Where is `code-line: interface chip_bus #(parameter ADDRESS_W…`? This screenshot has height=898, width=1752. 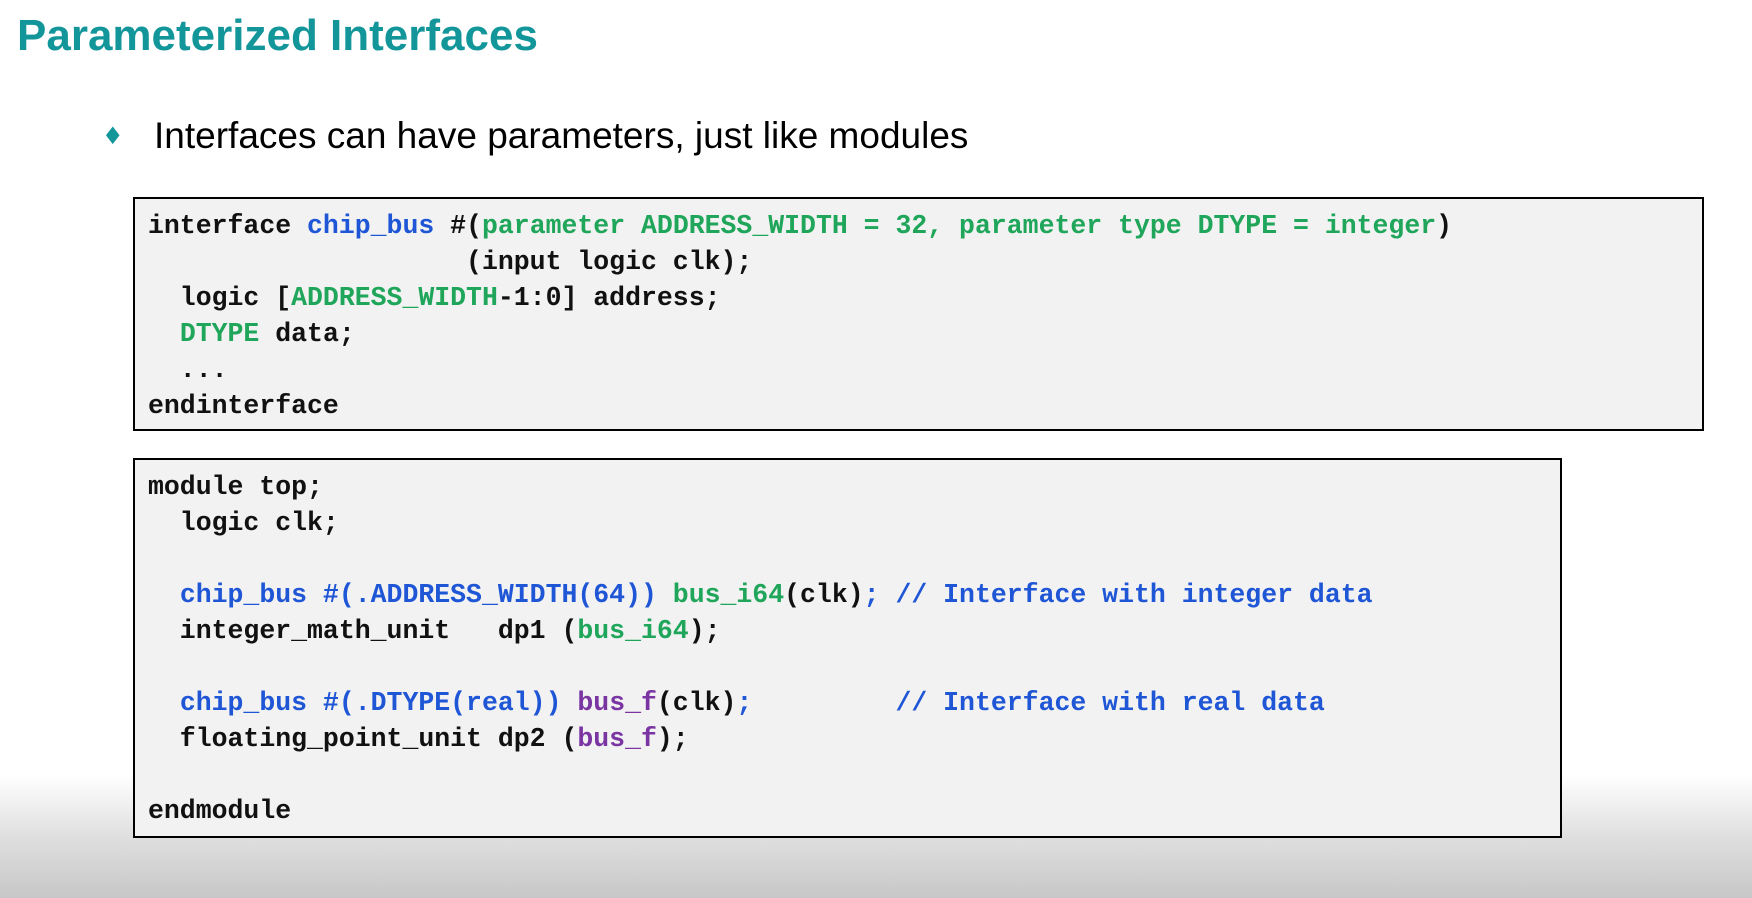 code-line: interface chip_bus #(parameter ADDRESS_W… is located at coordinates (925, 226).